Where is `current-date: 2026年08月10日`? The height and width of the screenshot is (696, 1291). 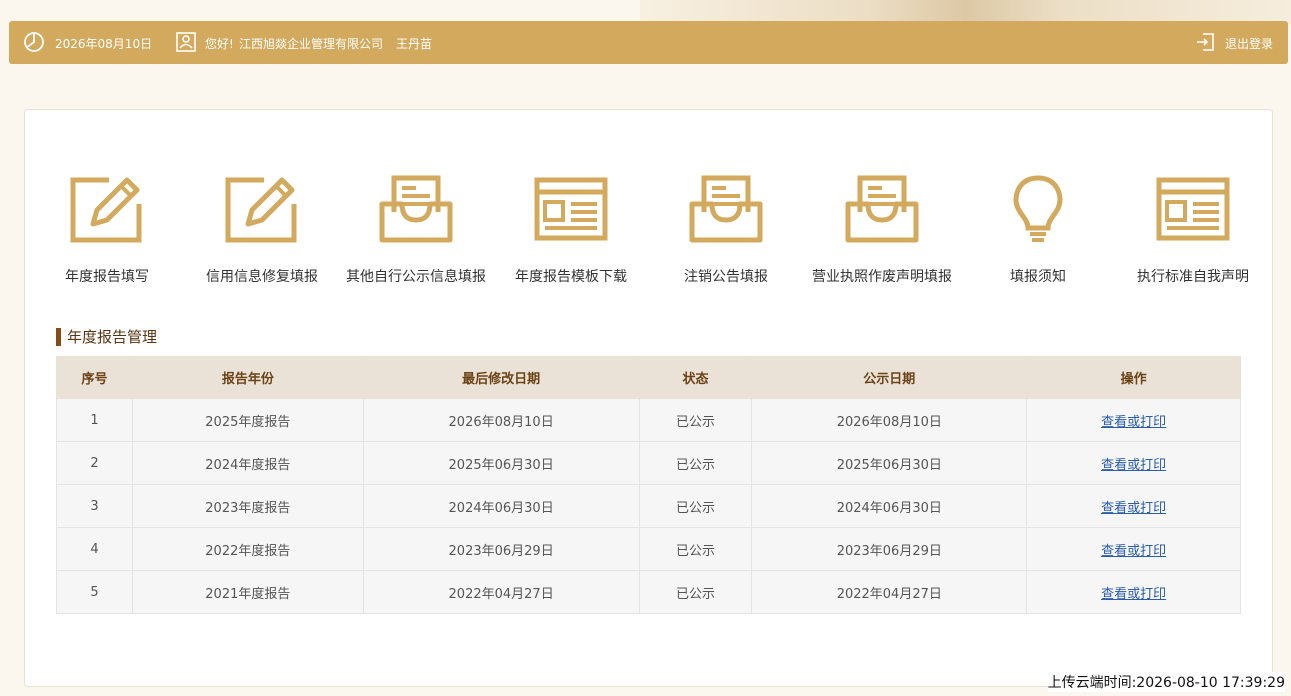
current-date: 2026年08月10日 is located at coordinates (104, 44).